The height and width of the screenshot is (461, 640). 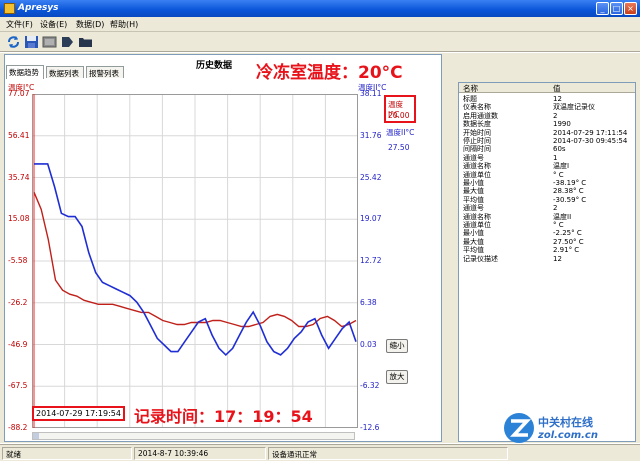 I want to click on readout-label-2: 温度II°C, so click(x=400, y=132).